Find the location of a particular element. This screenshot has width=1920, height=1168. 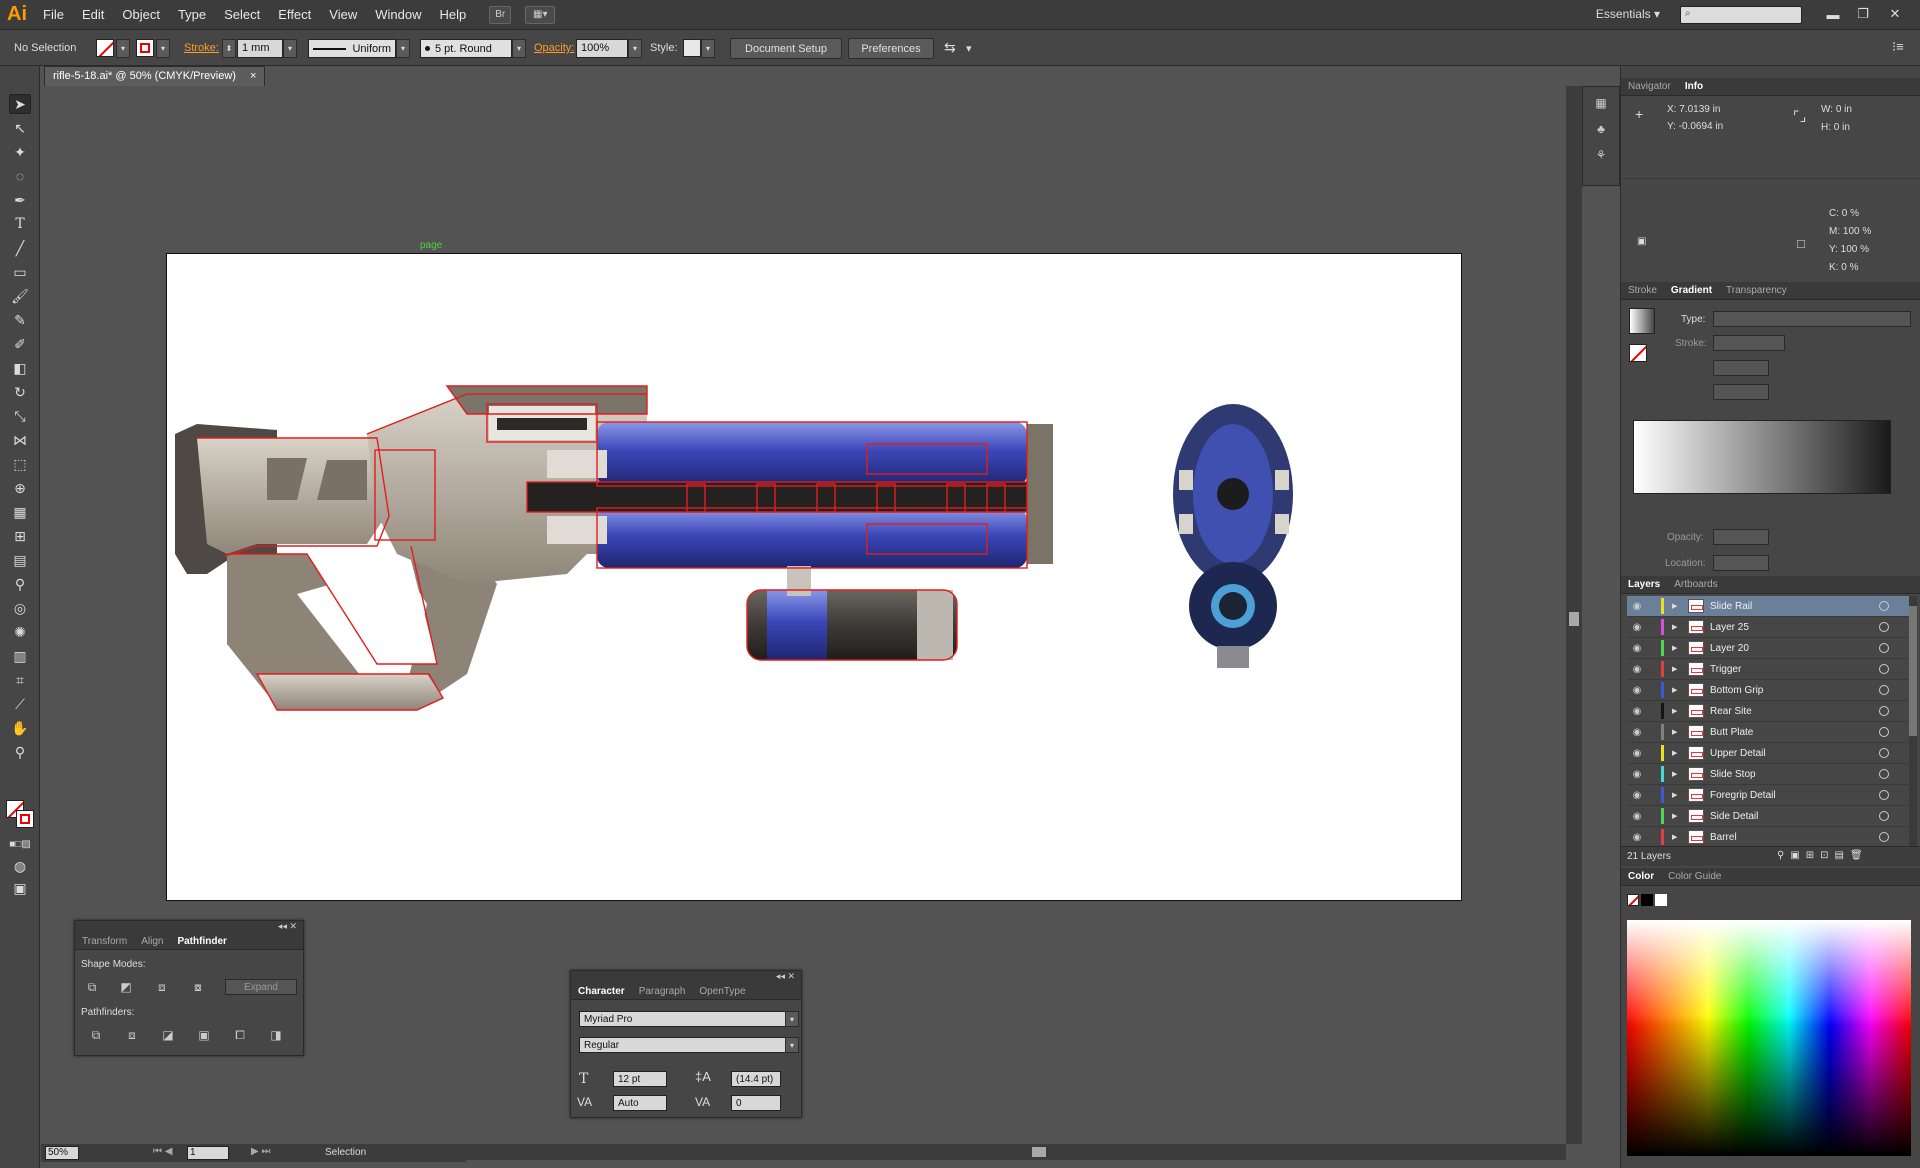

crop-icon: ▣ is located at coordinates (204, 1035).